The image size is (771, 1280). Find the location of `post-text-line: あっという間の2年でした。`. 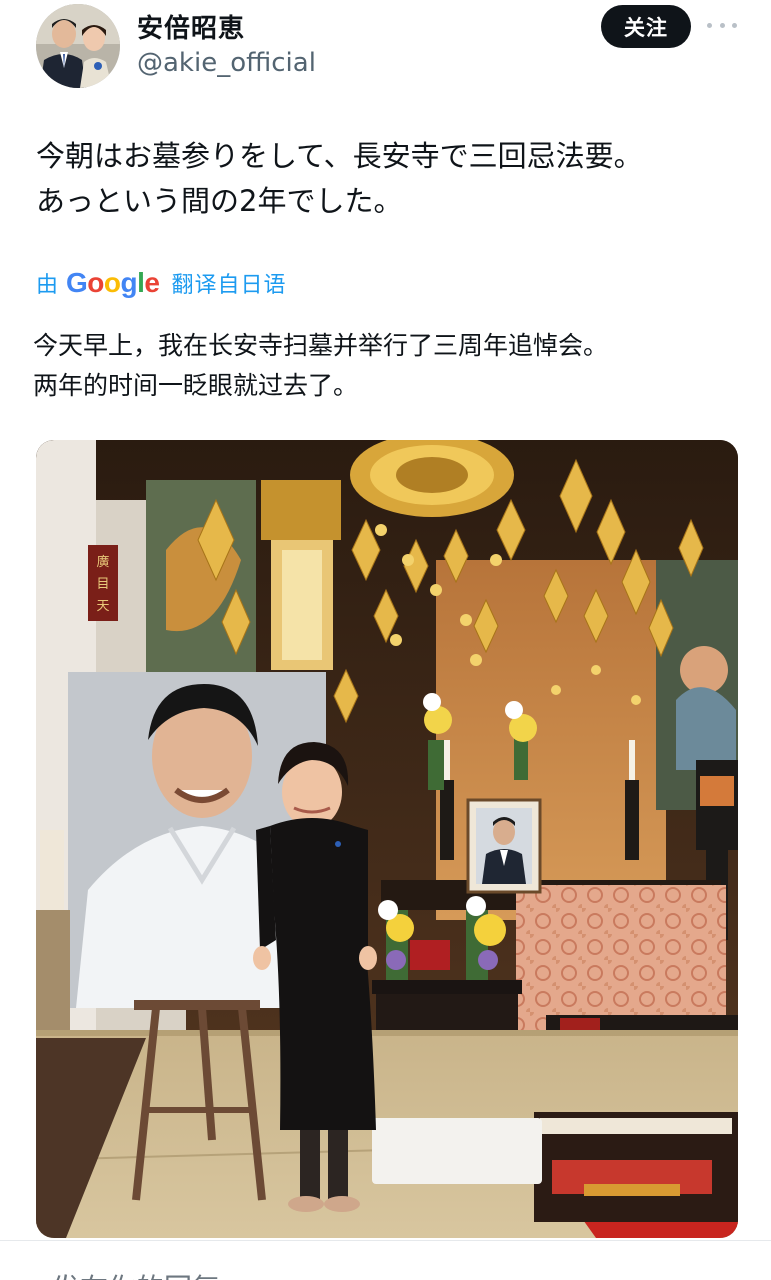

post-text-line: あっという間の2年でした。 is located at coordinates (219, 201).